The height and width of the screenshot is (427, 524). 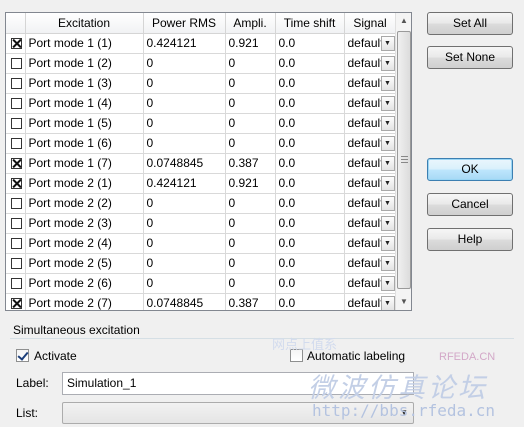 What do you see at coordinates (22, 355) in the screenshot?
I see `activate-checkbox` at bounding box center [22, 355].